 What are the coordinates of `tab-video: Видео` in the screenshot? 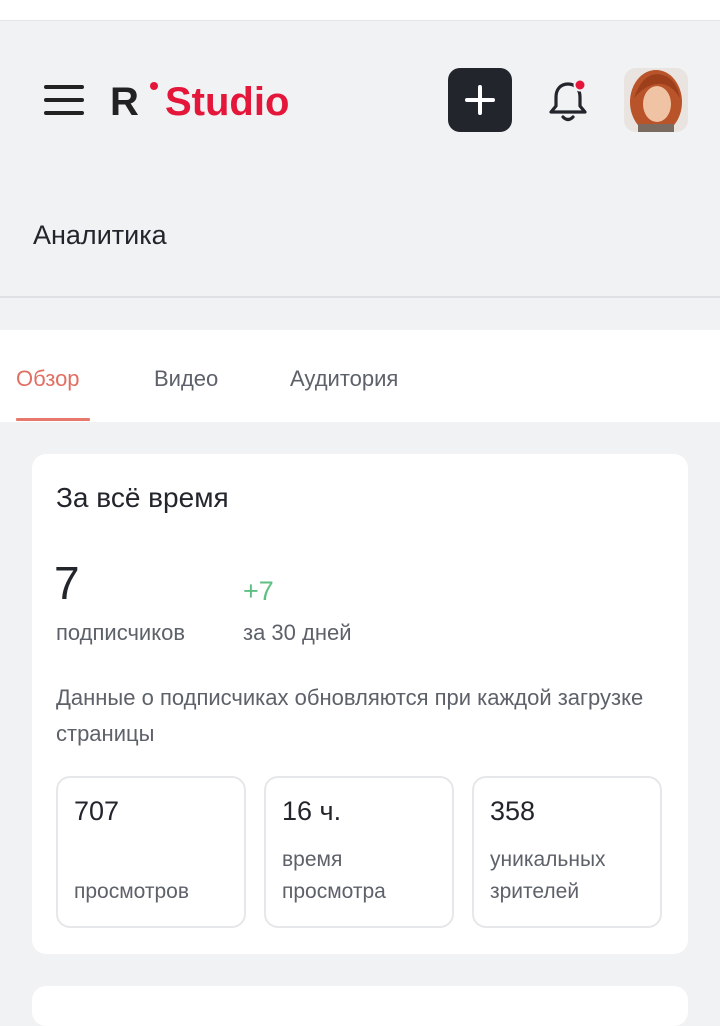 It's located at (186, 379).